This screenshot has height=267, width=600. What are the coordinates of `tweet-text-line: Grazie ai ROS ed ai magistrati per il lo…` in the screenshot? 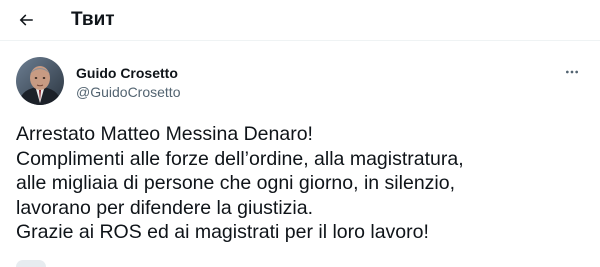 It's located at (222, 232).